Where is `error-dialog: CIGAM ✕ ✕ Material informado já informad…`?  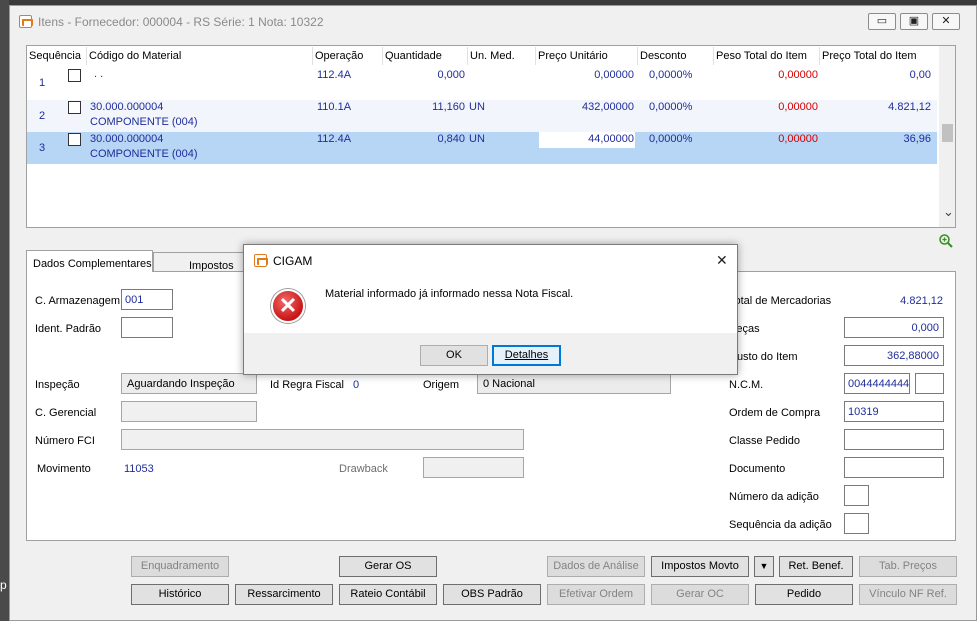 error-dialog: CIGAM ✕ ✕ Material informado já informad… is located at coordinates (490, 309).